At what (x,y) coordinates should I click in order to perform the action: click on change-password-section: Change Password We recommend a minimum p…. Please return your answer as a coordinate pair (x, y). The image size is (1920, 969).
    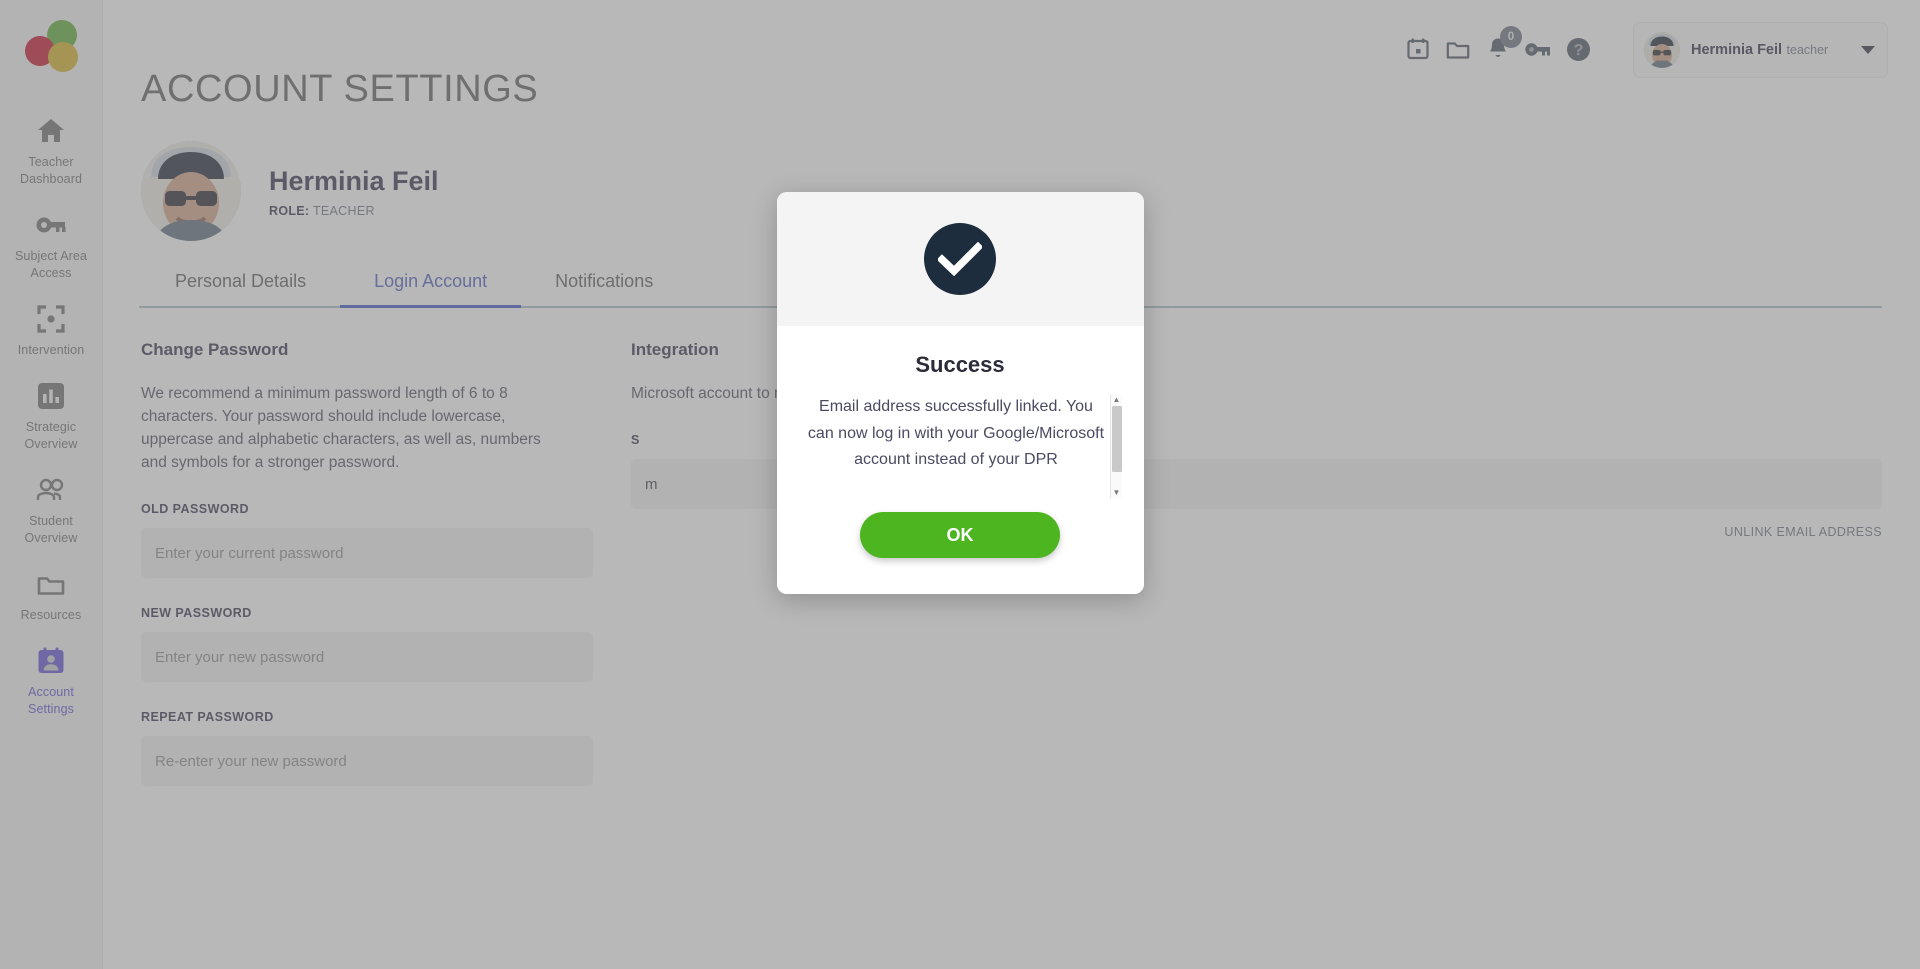
    Looking at the image, I should click on (367, 563).